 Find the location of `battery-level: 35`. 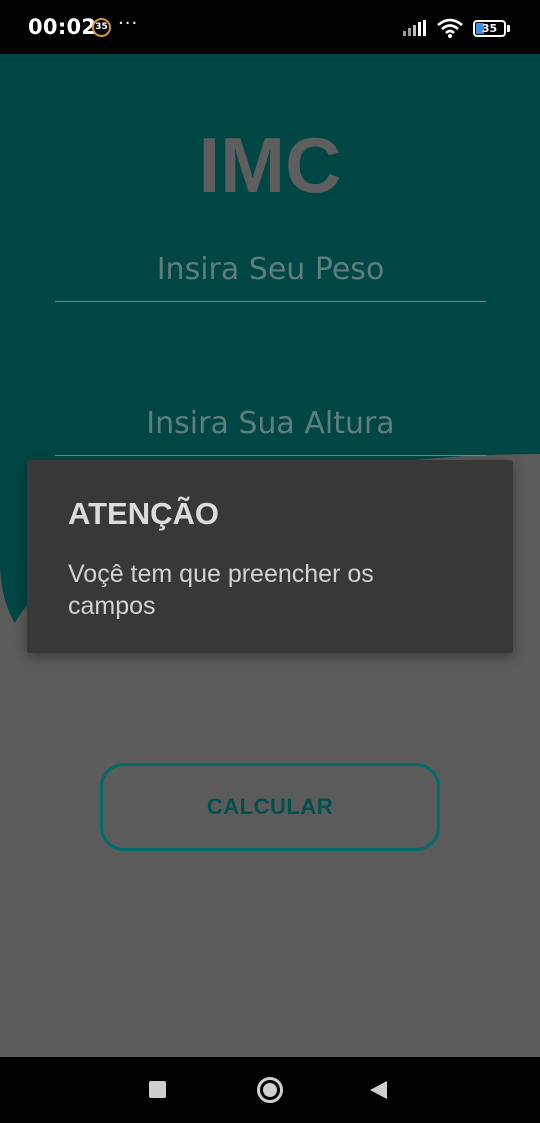

battery-level: 35 is located at coordinates (489, 28).